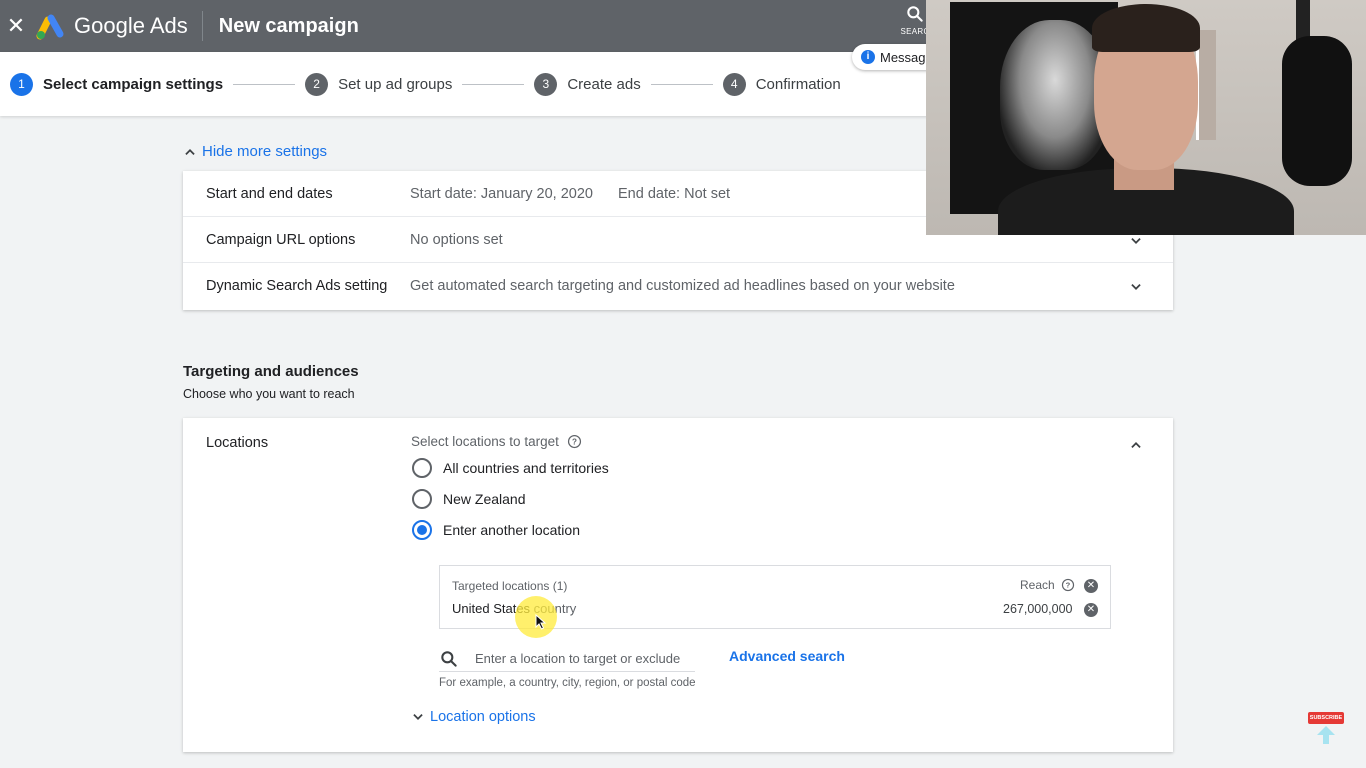 The height and width of the screenshot is (768, 1366). What do you see at coordinates (202, 26) in the screenshot?
I see `brand-divider` at bounding box center [202, 26].